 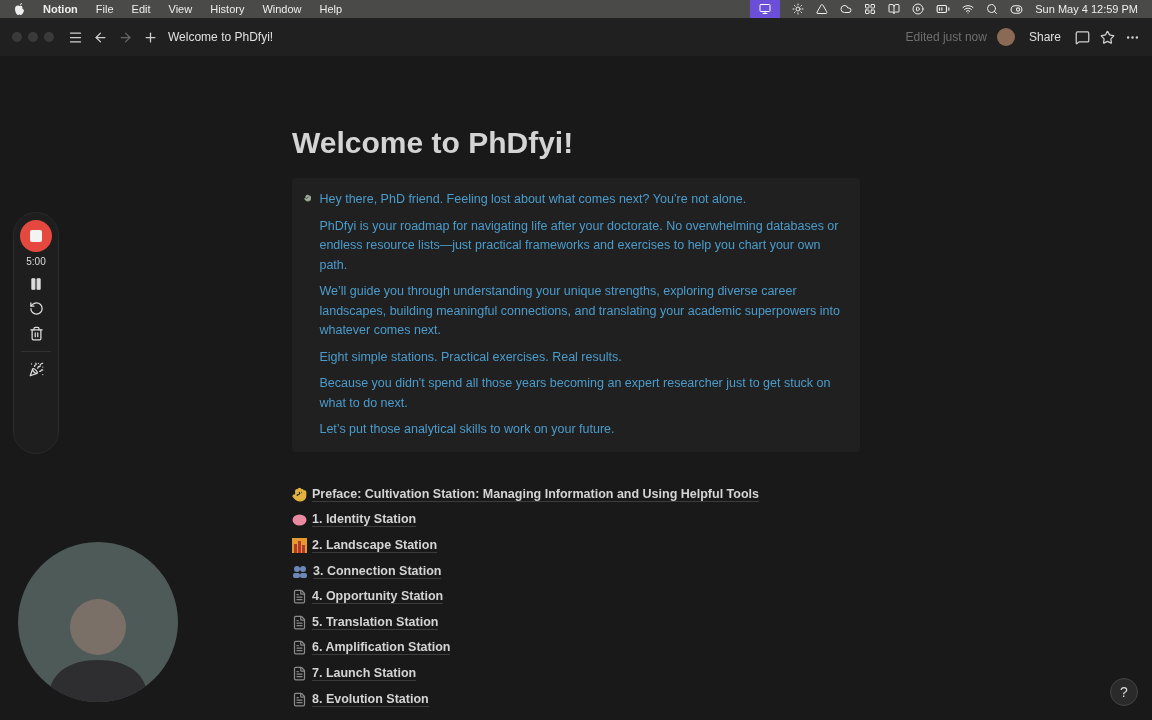 I want to click on edit-status: Edited just now, so click(x=946, y=37).